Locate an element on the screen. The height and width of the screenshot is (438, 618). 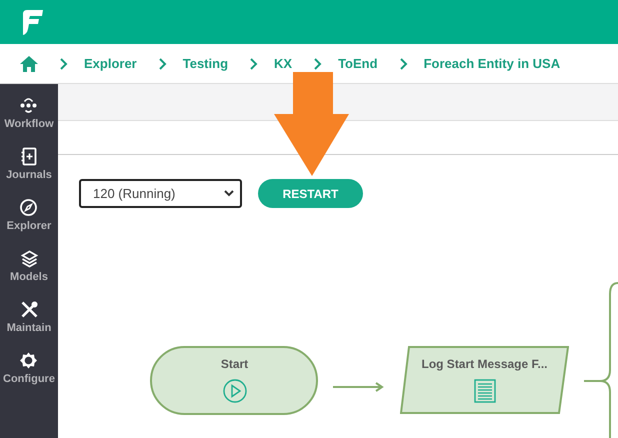
list-icon is located at coordinates (485, 391).